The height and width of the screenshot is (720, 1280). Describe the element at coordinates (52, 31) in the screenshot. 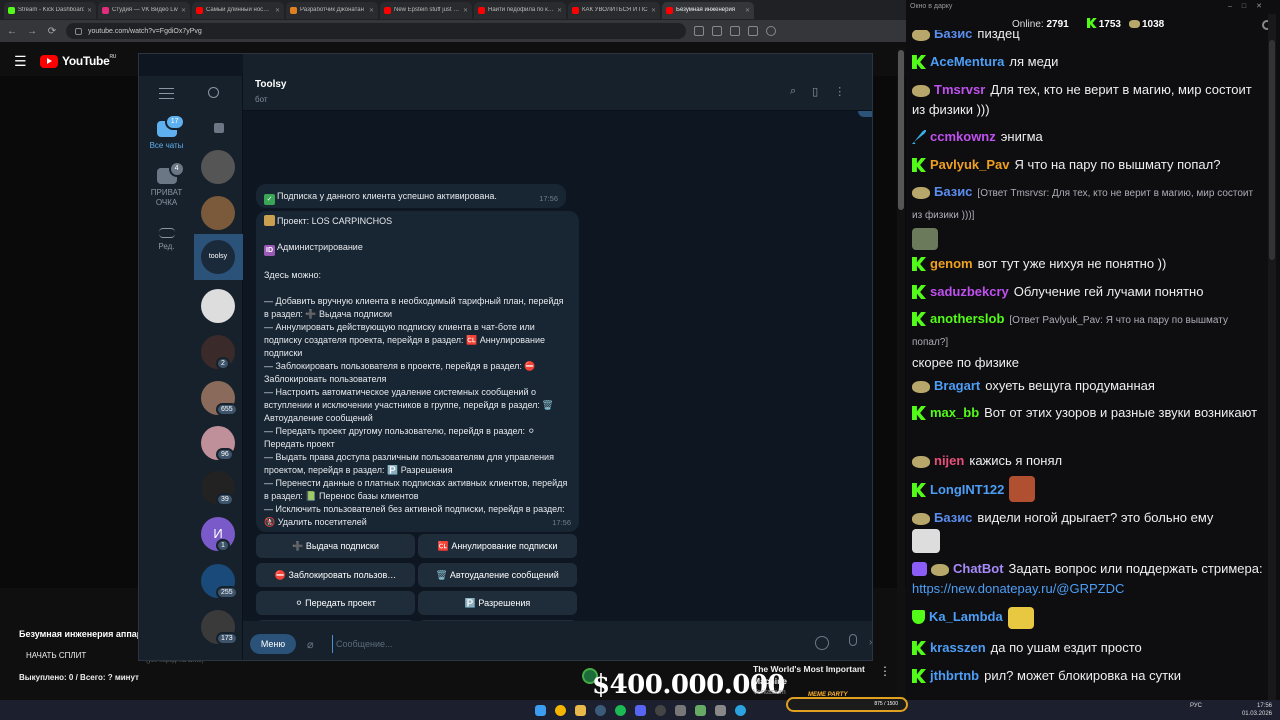

I see `reload-icon: ⟳` at that location.